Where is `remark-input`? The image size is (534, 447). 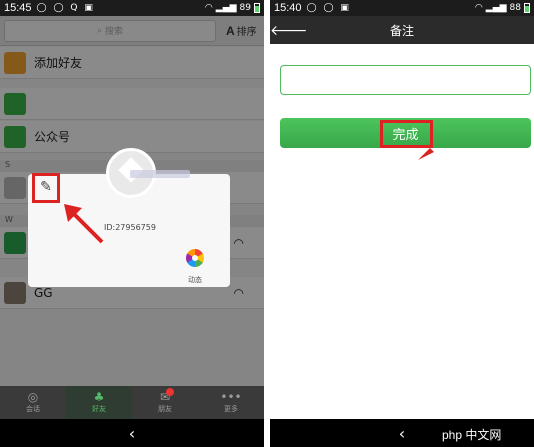 remark-input is located at coordinates (405, 80).